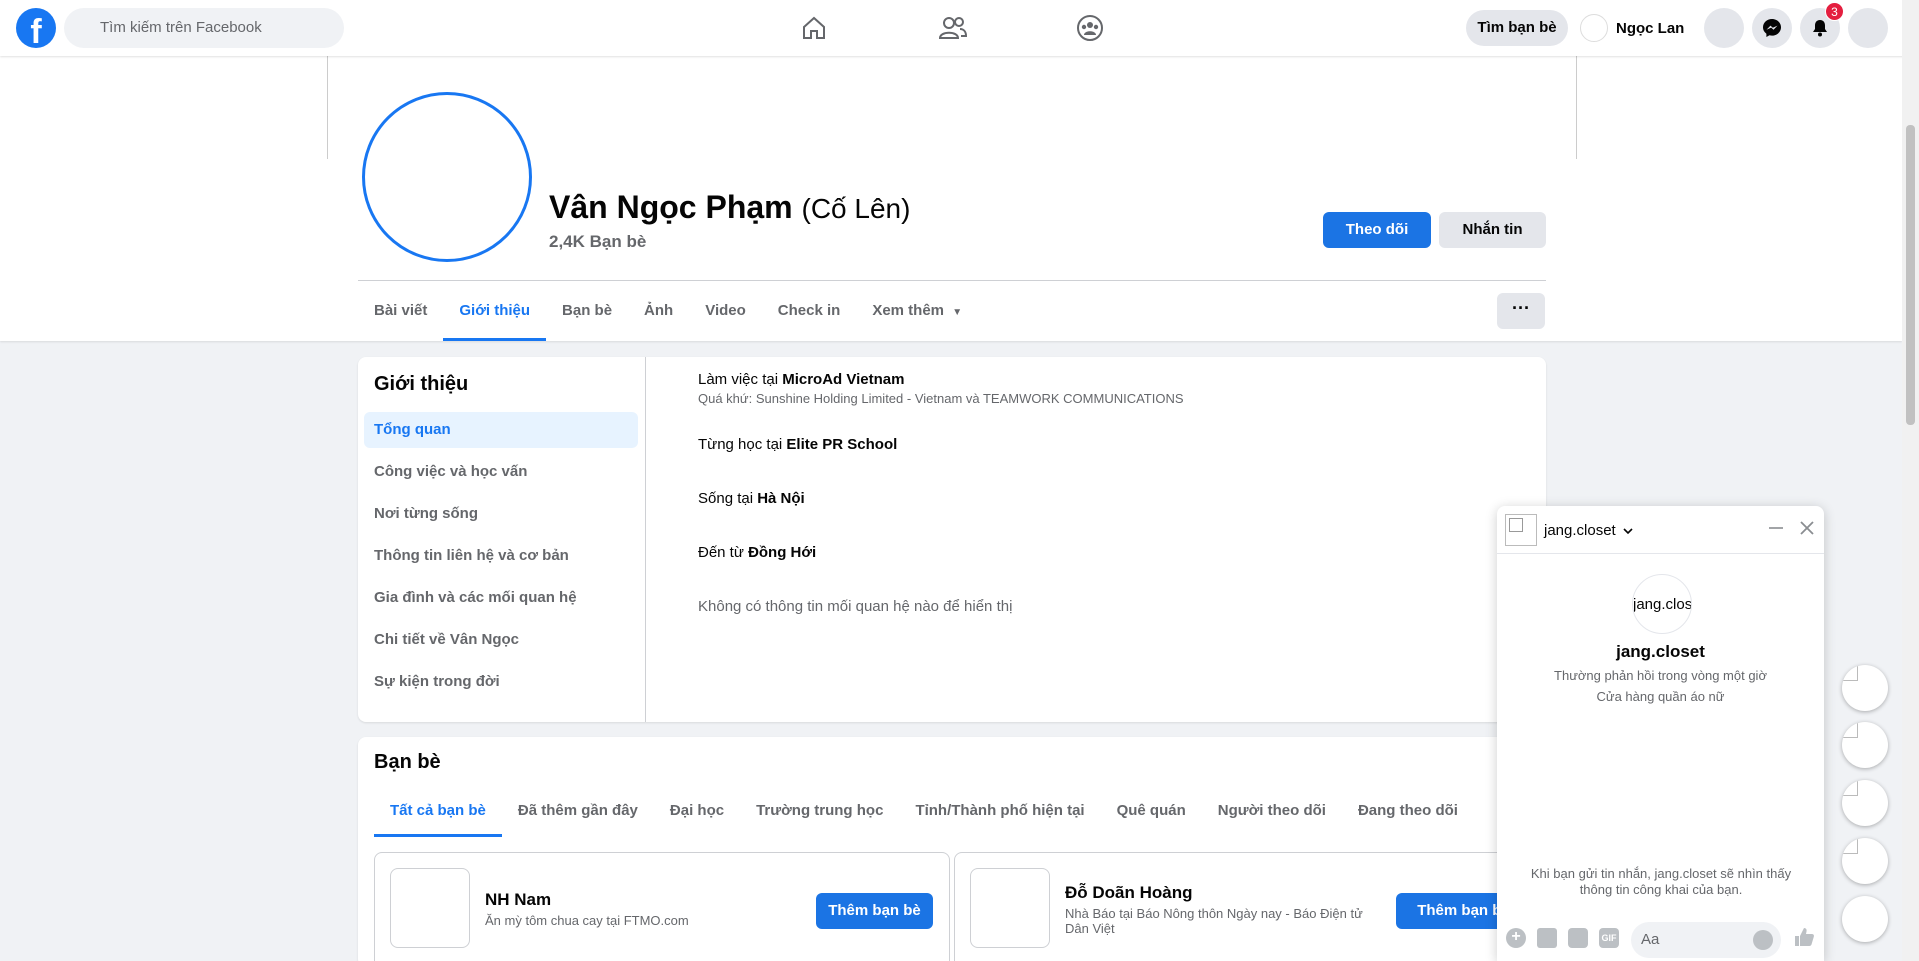 The height and width of the screenshot is (961, 1919). What do you see at coordinates (1910, 275) in the screenshot?
I see `scrollbar-thumb` at bounding box center [1910, 275].